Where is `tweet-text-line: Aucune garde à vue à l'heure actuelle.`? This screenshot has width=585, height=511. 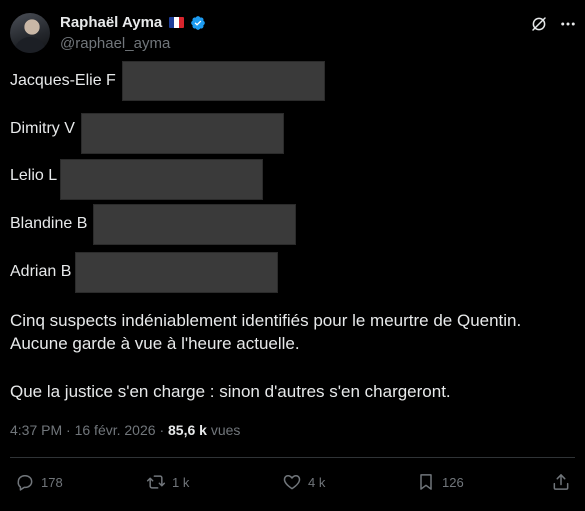 tweet-text-line: Aucune garde à vue à l'heure actuelle. is located at coordinates (155, 343).